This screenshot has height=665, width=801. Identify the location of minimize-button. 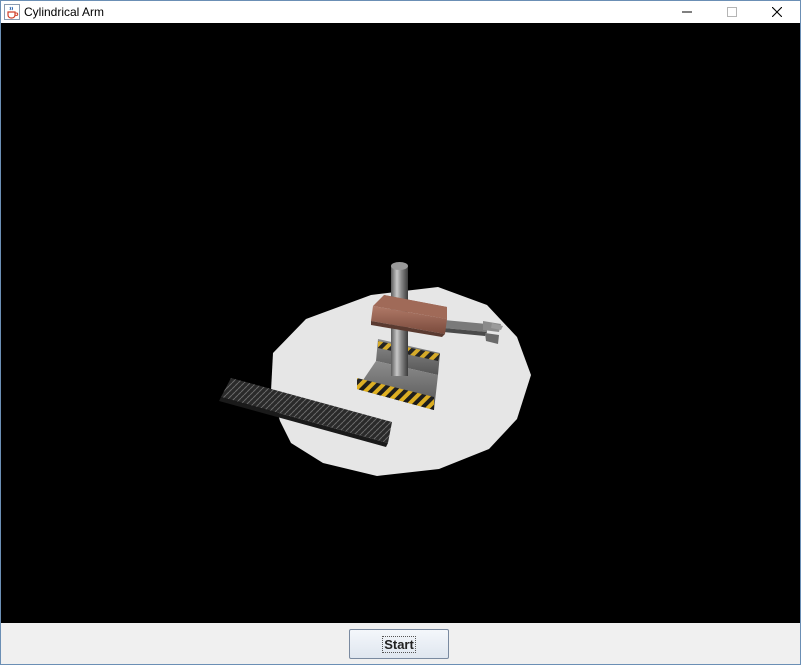
(686, 12).